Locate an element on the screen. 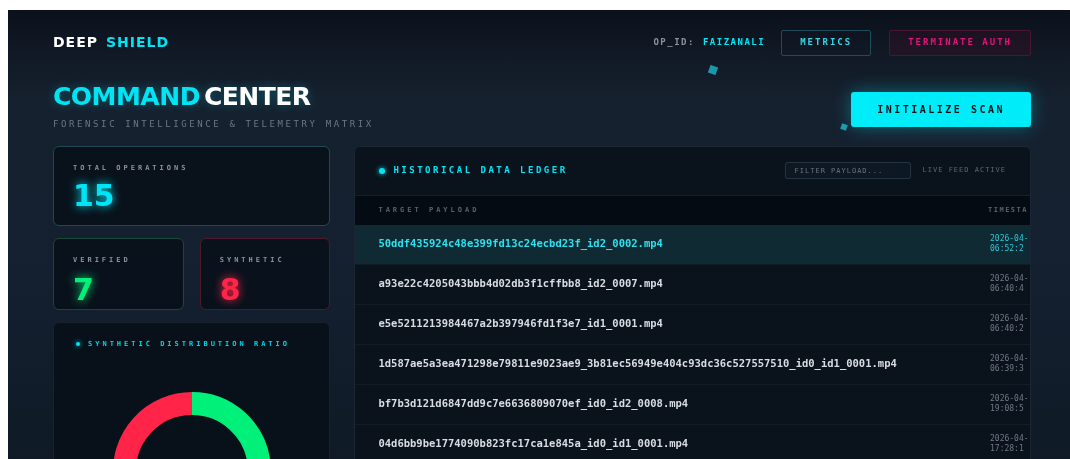 This screenshot has height=459, width=1070. scan-button: INITIALIZE SCAN is located at coordinates (941, 109).